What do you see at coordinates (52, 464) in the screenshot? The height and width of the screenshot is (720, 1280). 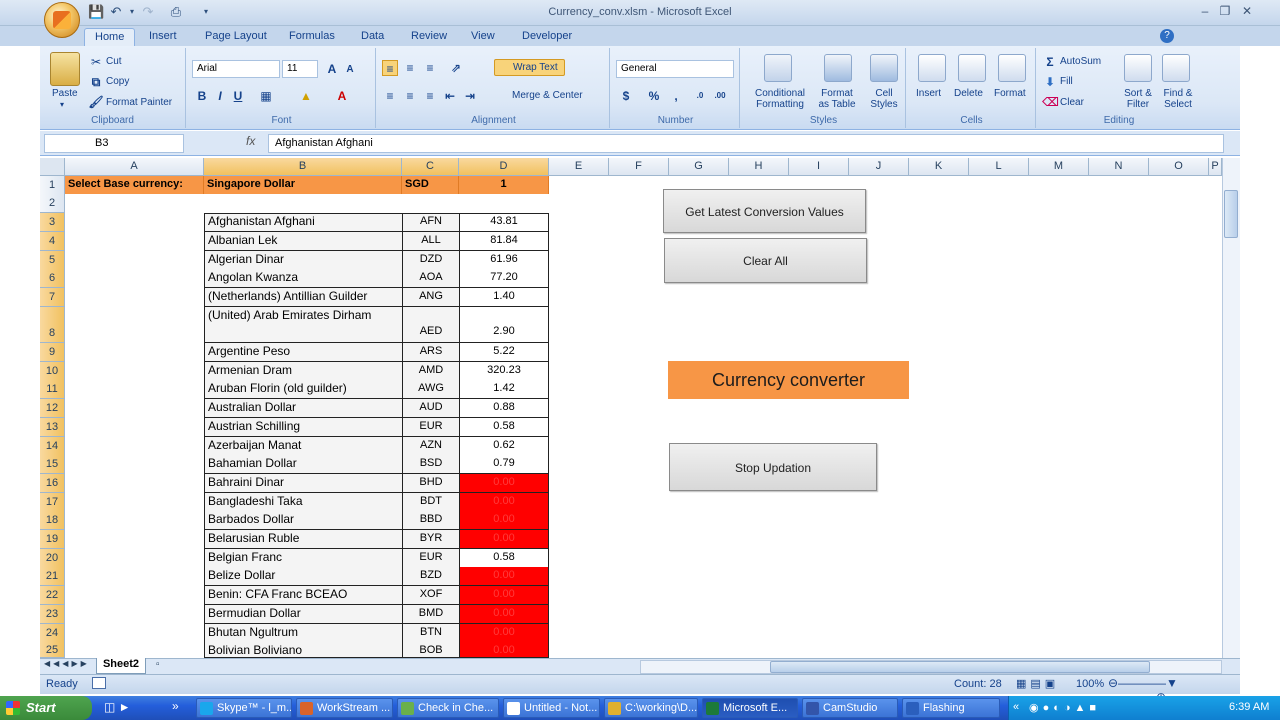 I see `row-header-15: 15` at bounding box center [52, 464].